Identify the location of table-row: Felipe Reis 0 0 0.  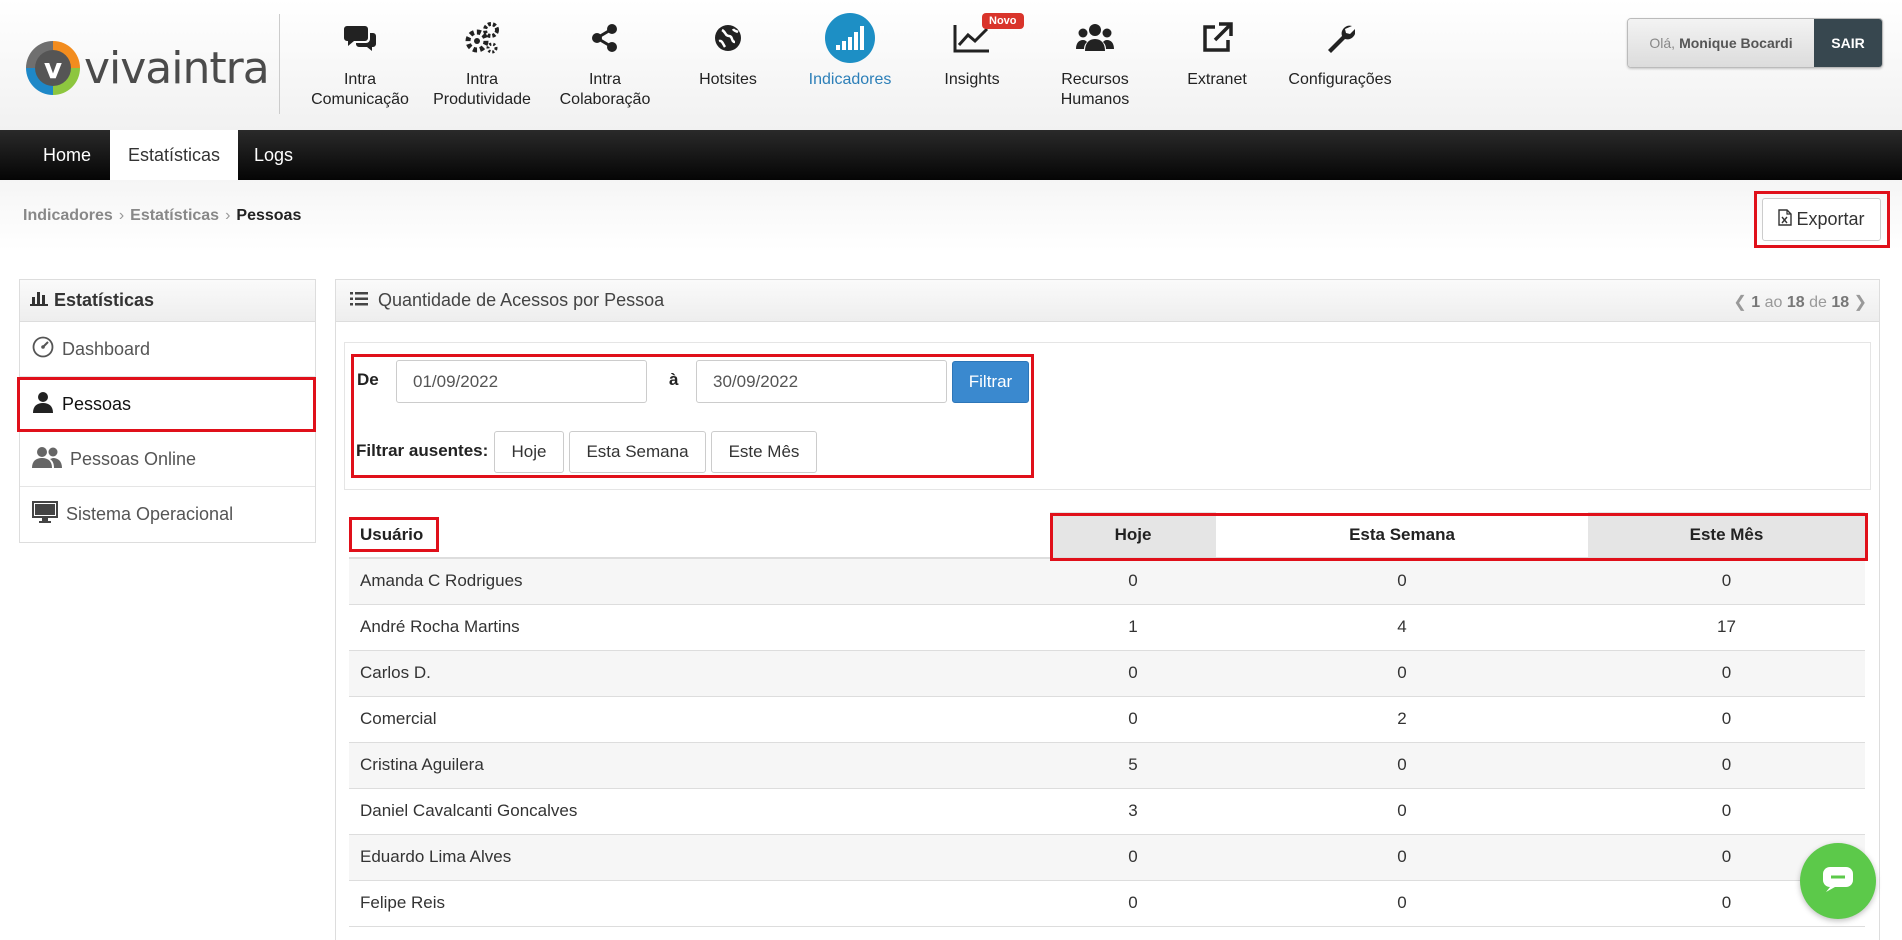
(1107, 903).